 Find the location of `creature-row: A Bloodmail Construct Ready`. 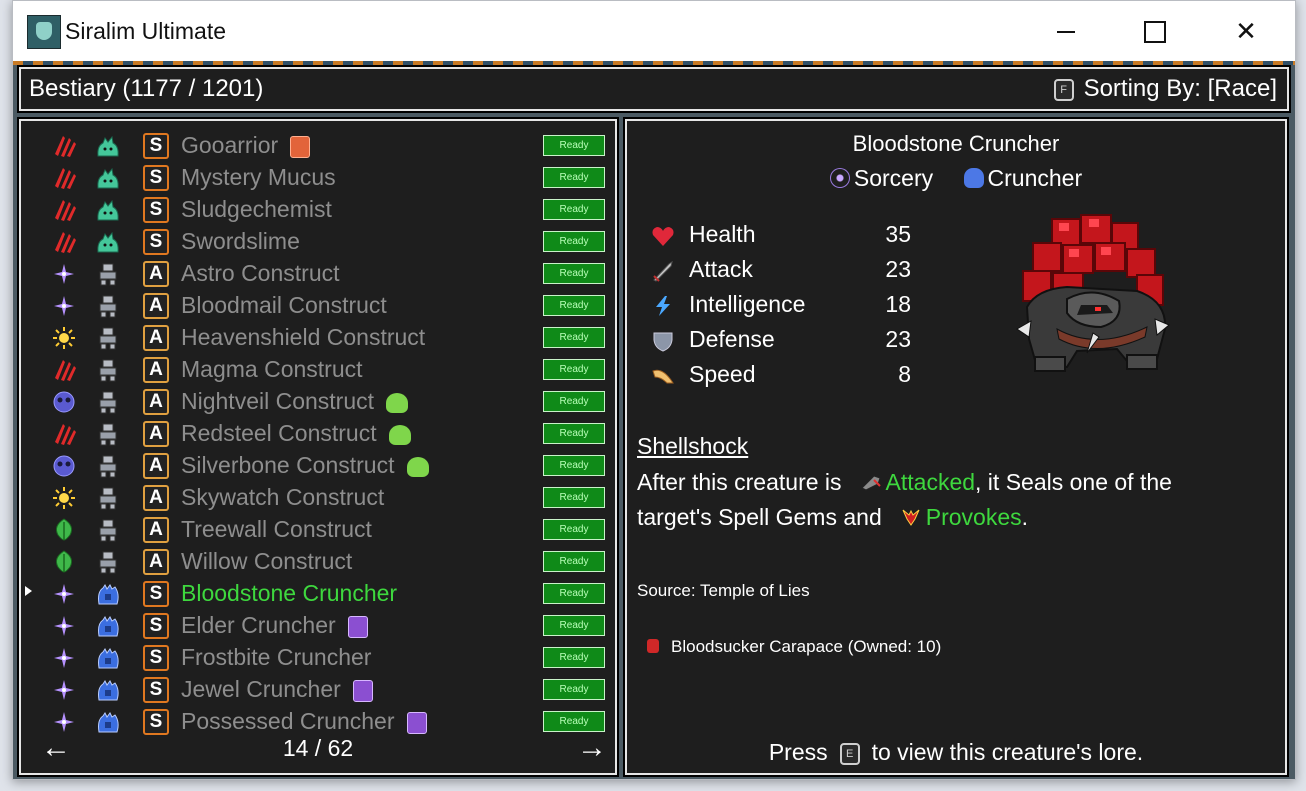

creature-row: A Bloodmail Construct Ready is located at coordinates (318, 305).